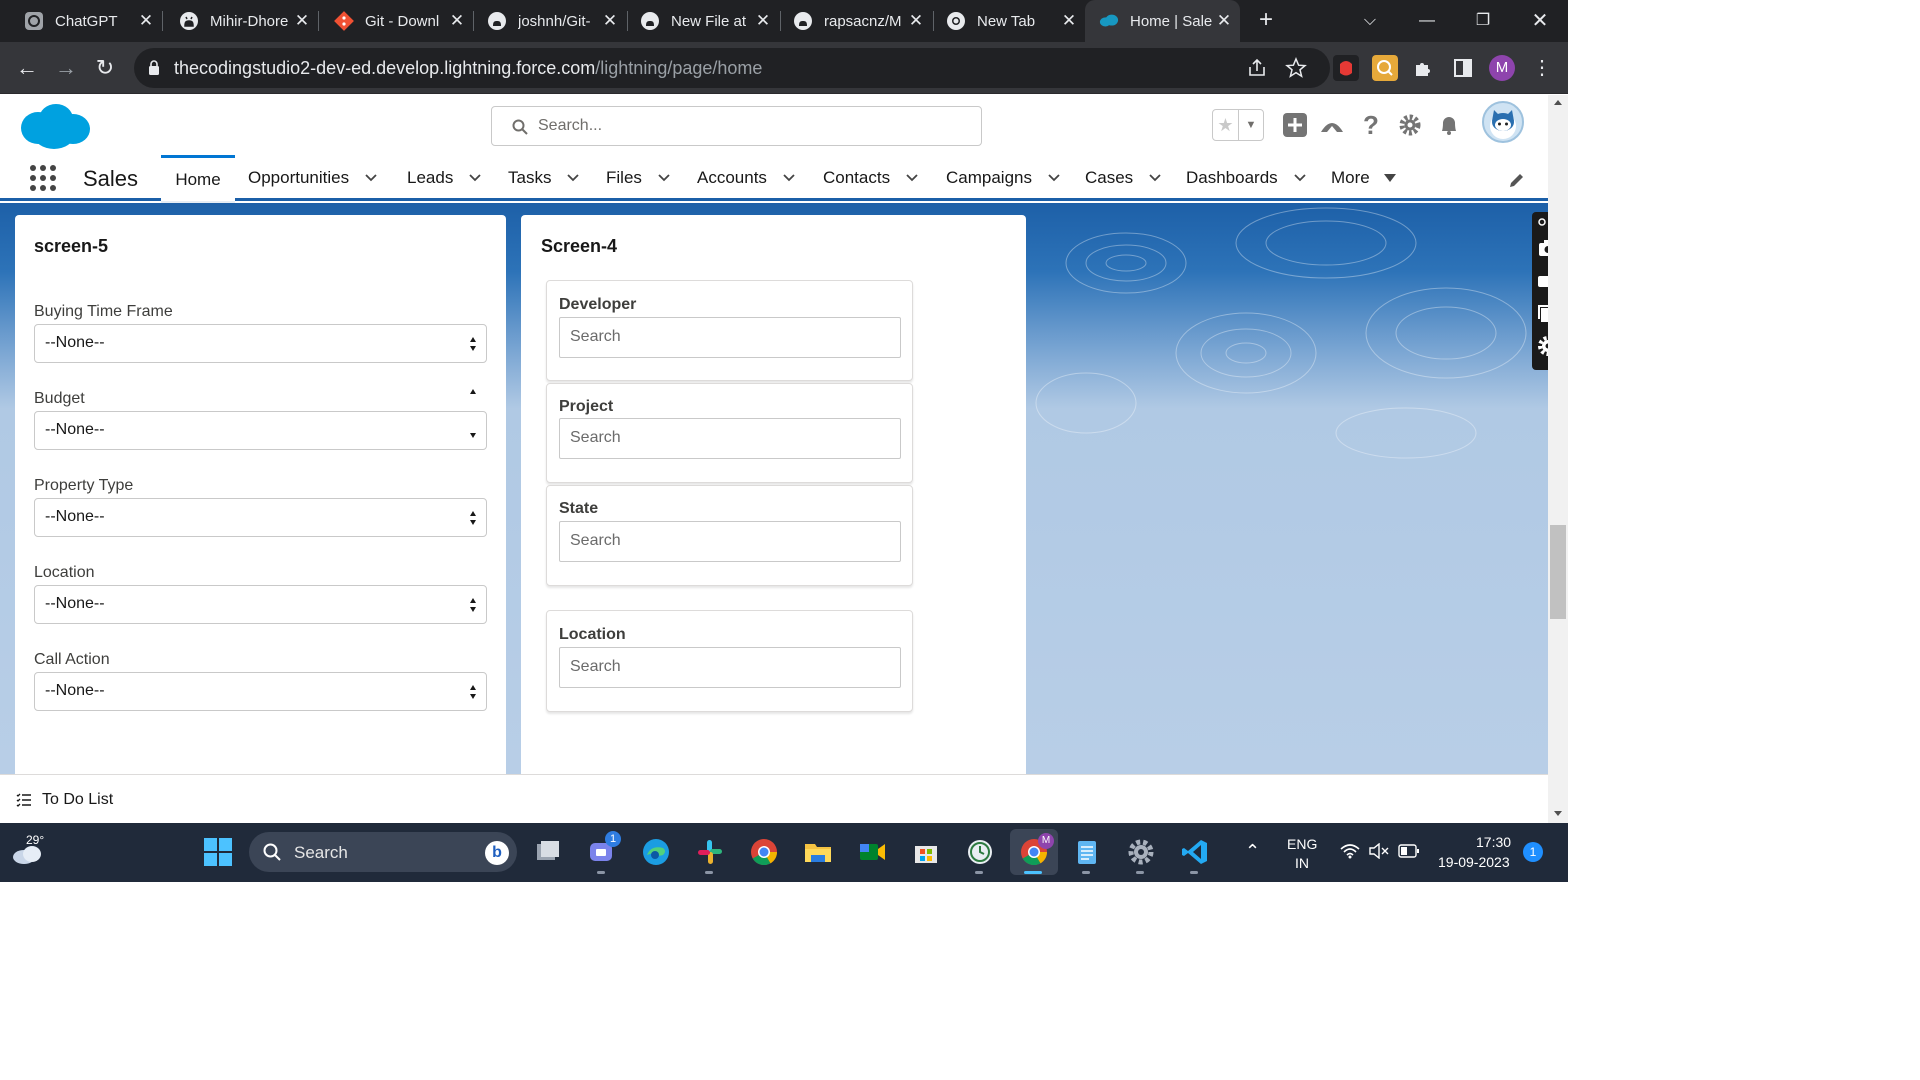 Image resolution: width=1920 pixels, height=1080 pixels. What do you see at coordinates (1558, 459) in the screenshot?
I see `page-scrollbar` at bounding box center [1558, 459].